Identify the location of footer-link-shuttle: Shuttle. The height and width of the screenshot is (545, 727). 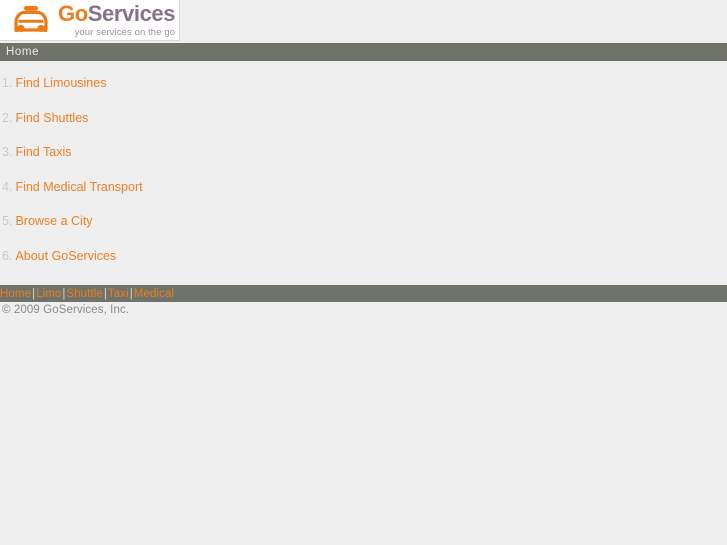
(84, 294).